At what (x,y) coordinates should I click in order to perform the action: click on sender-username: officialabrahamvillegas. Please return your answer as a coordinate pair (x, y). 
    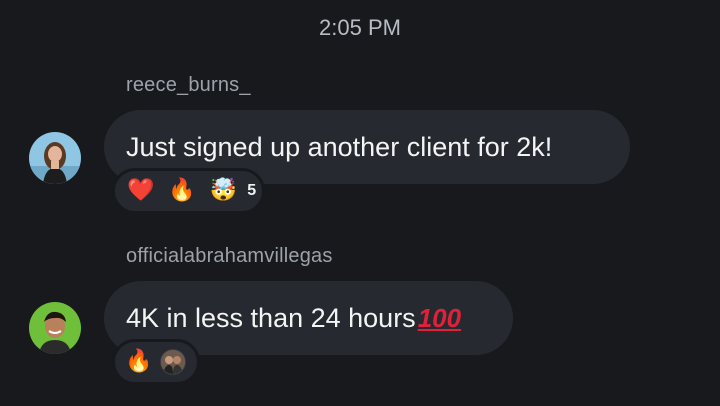
    Looking at the image, I should click on (229, 256).